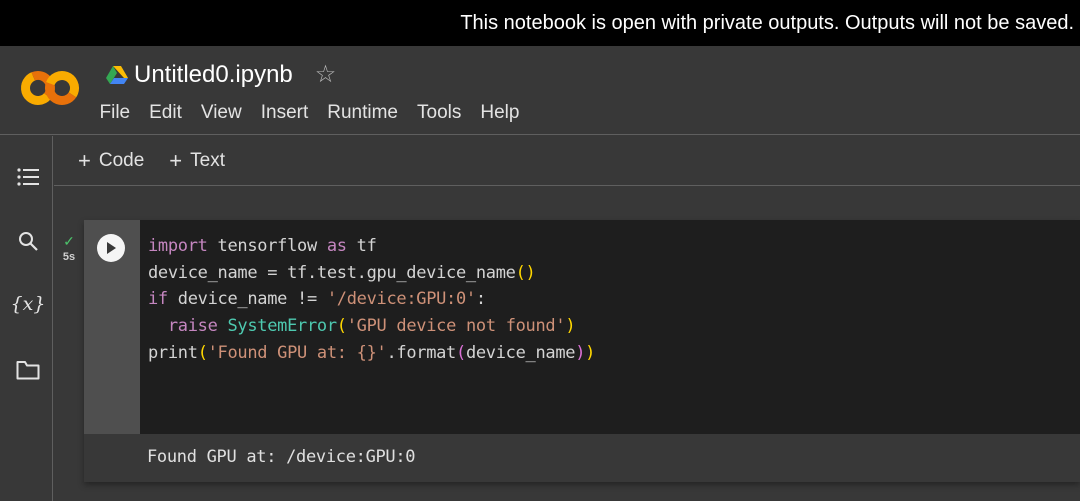 This screenshot has width=1080, height=501. I want to click on left-sidebar: {x}, so click(26, 318).